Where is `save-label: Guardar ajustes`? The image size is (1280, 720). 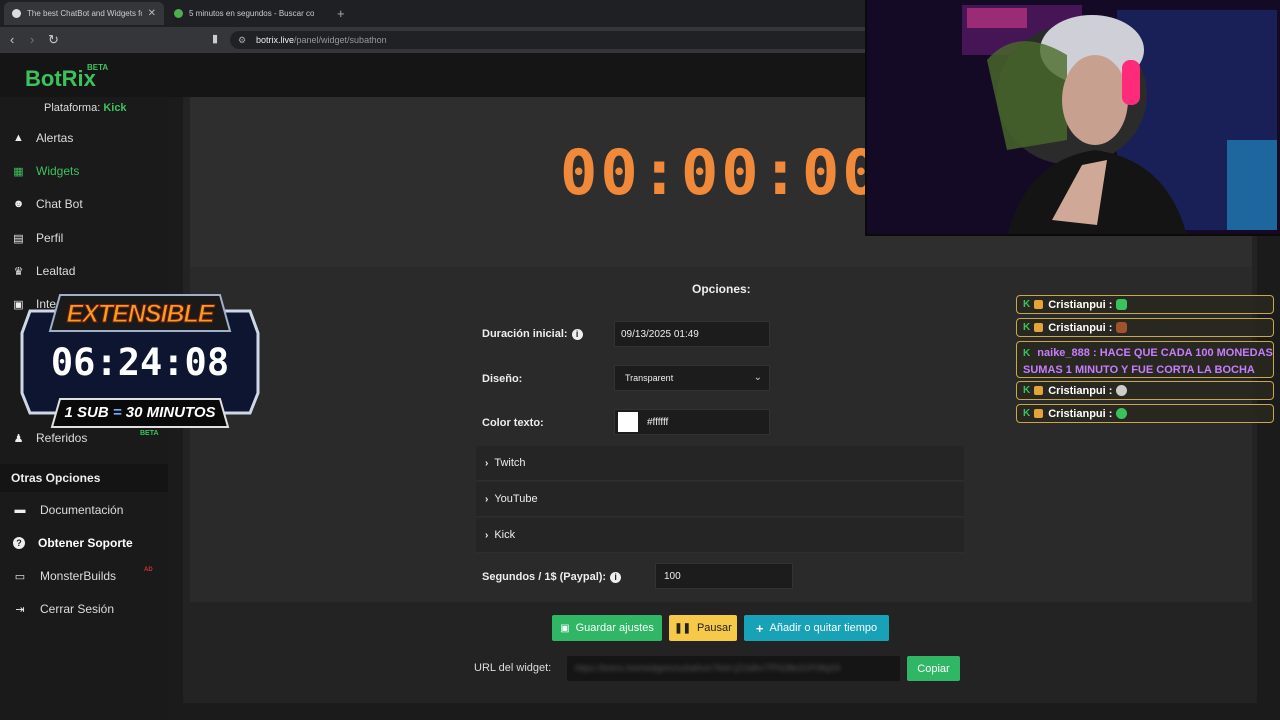 save-label: Guardar ajustes is located at coordinates (614, 628).